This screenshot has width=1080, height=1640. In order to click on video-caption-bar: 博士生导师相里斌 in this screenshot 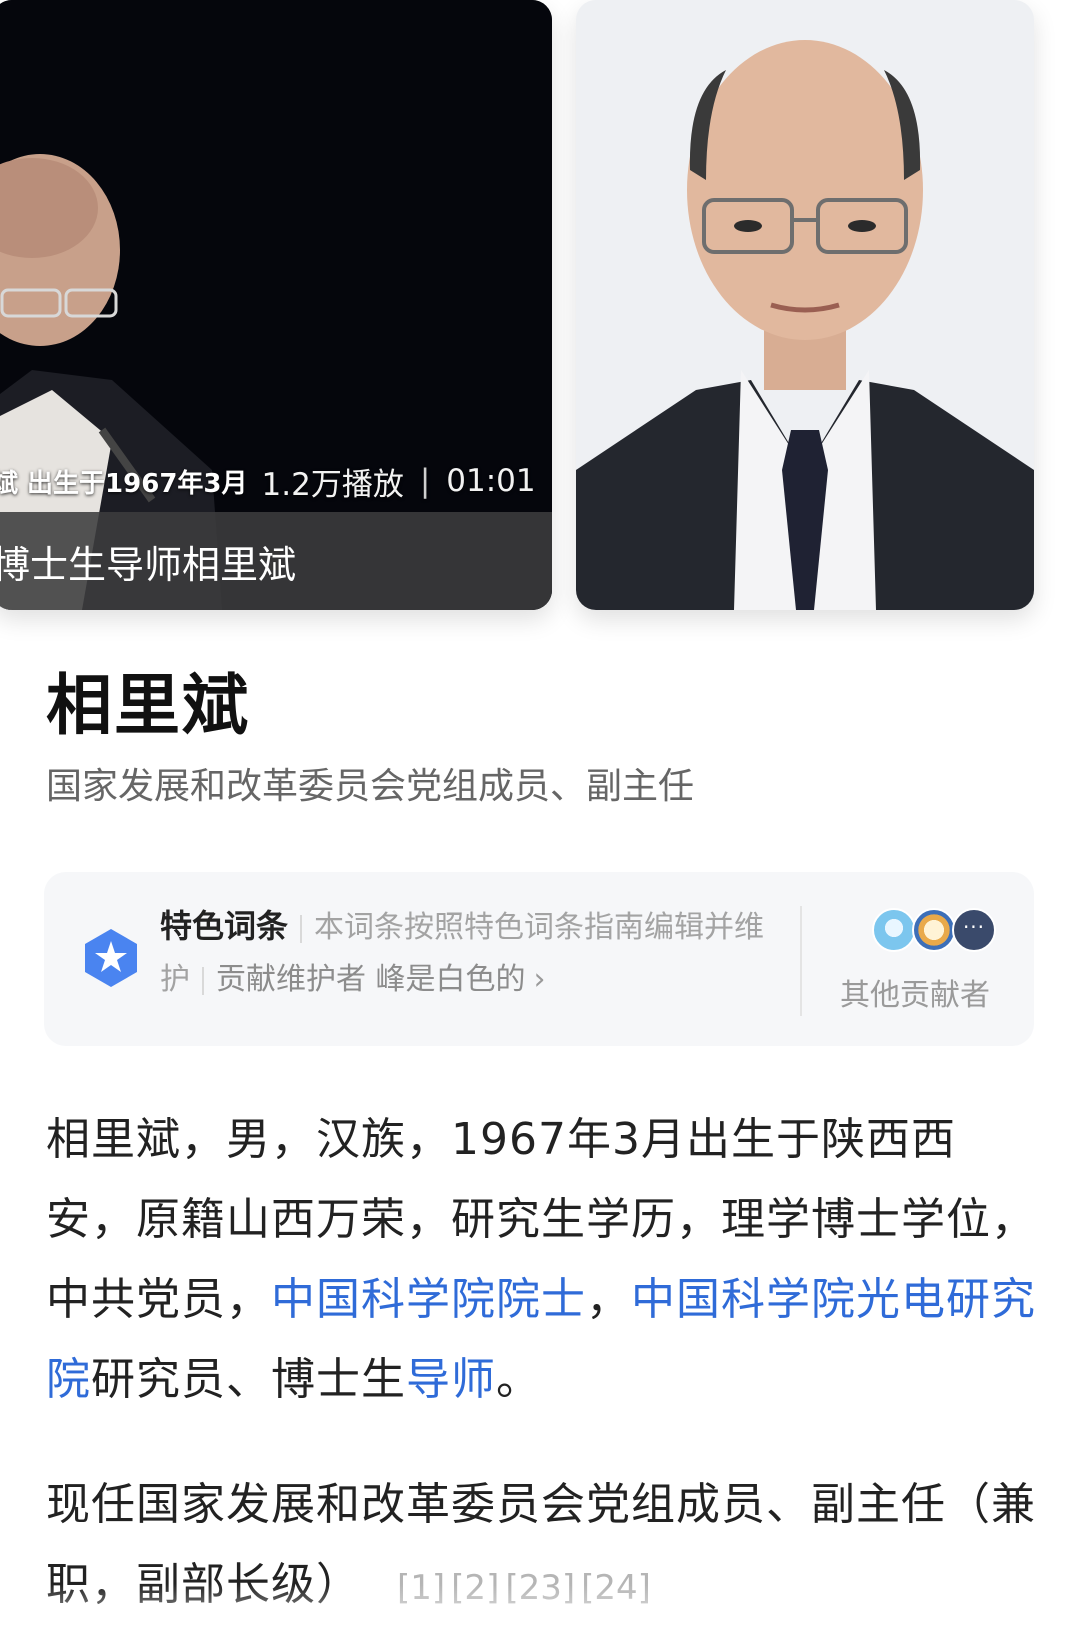, I will do `click(276, 561)`.